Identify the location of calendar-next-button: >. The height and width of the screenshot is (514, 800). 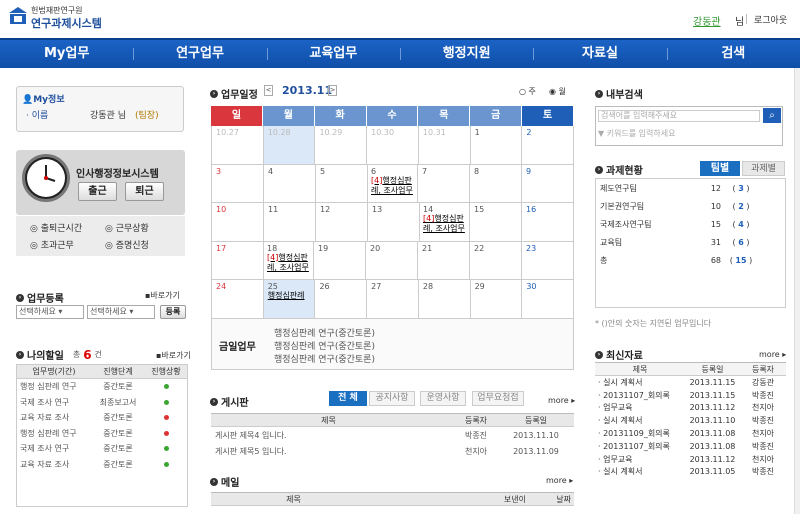
(332, 90).